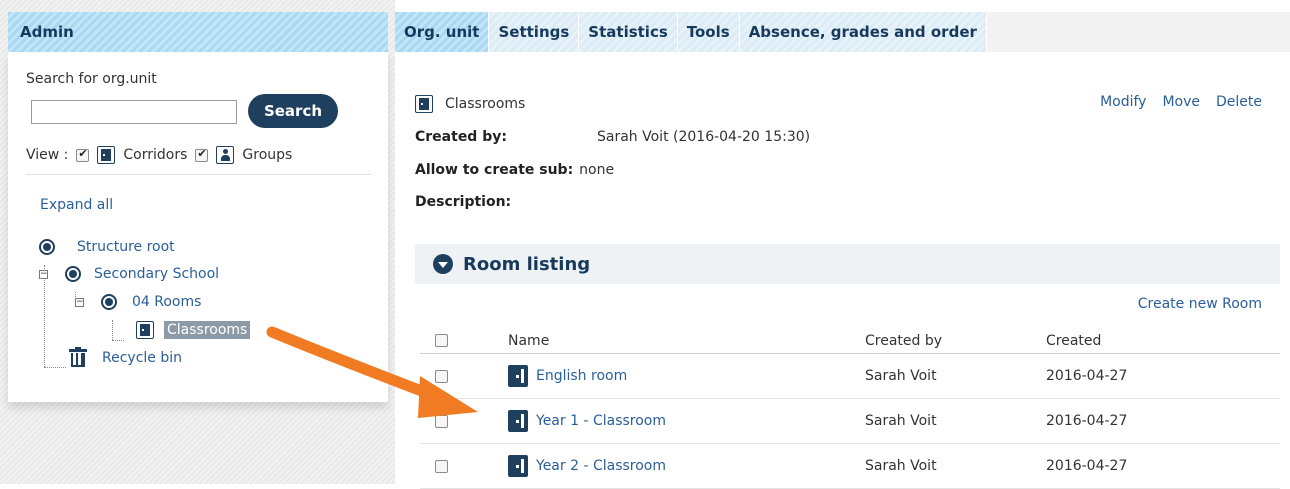 The width and height of the screenshot is (1290, 489). What do you see at coordinates (850, 341) in the screenshot?
I see `table-header: Name Created by Created` at bounding box center [850, 341].